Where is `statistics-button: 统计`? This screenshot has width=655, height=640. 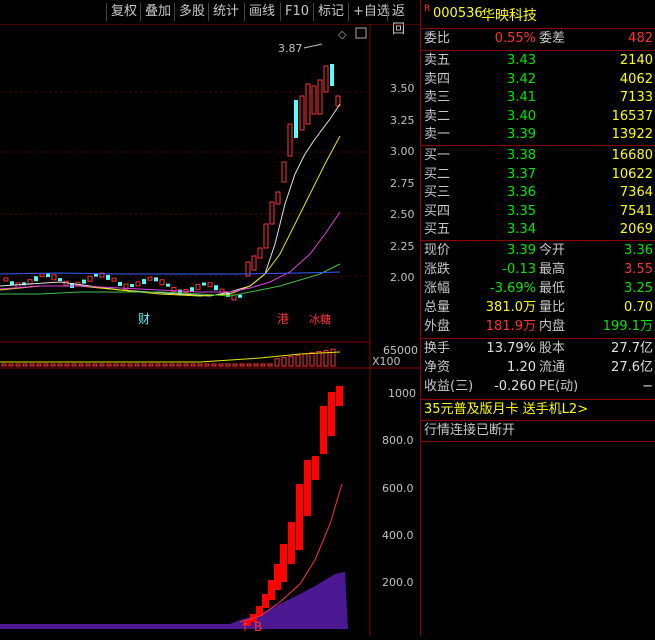
statistics-button: 统计 is located at coordinates (225, 12).